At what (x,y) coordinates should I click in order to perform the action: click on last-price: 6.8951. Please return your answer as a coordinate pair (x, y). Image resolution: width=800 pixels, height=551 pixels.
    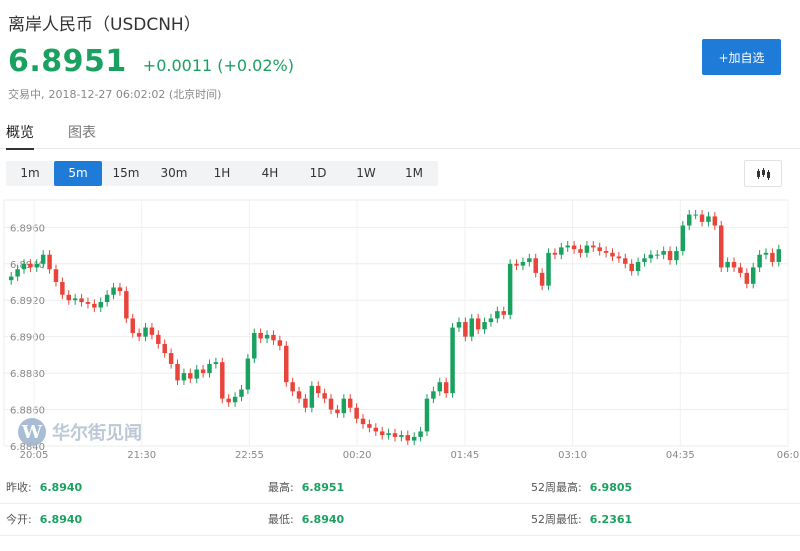
    Looking at the image, I should click on (67, 61).